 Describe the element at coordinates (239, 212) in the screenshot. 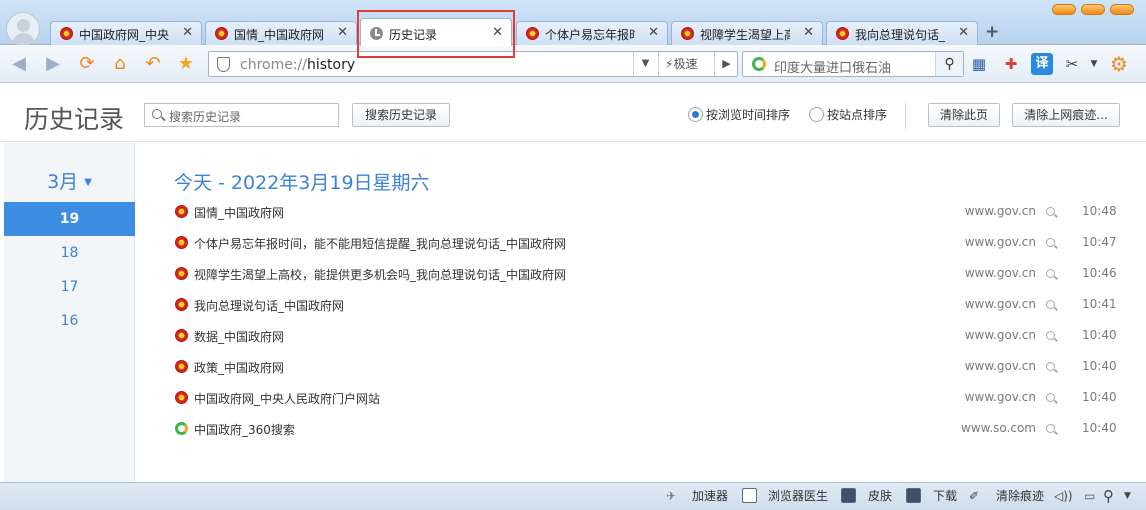

I see `history-title-link: 国情_中国政府网` at that location.